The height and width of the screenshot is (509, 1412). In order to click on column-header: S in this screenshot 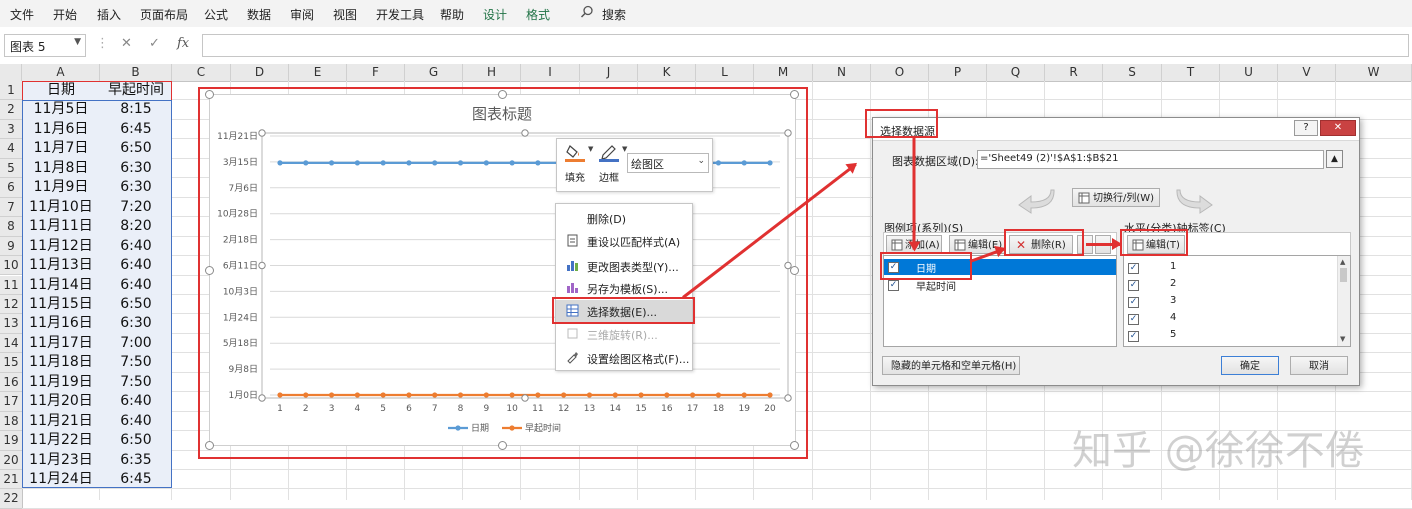, I will do `click(1132, 73)`.